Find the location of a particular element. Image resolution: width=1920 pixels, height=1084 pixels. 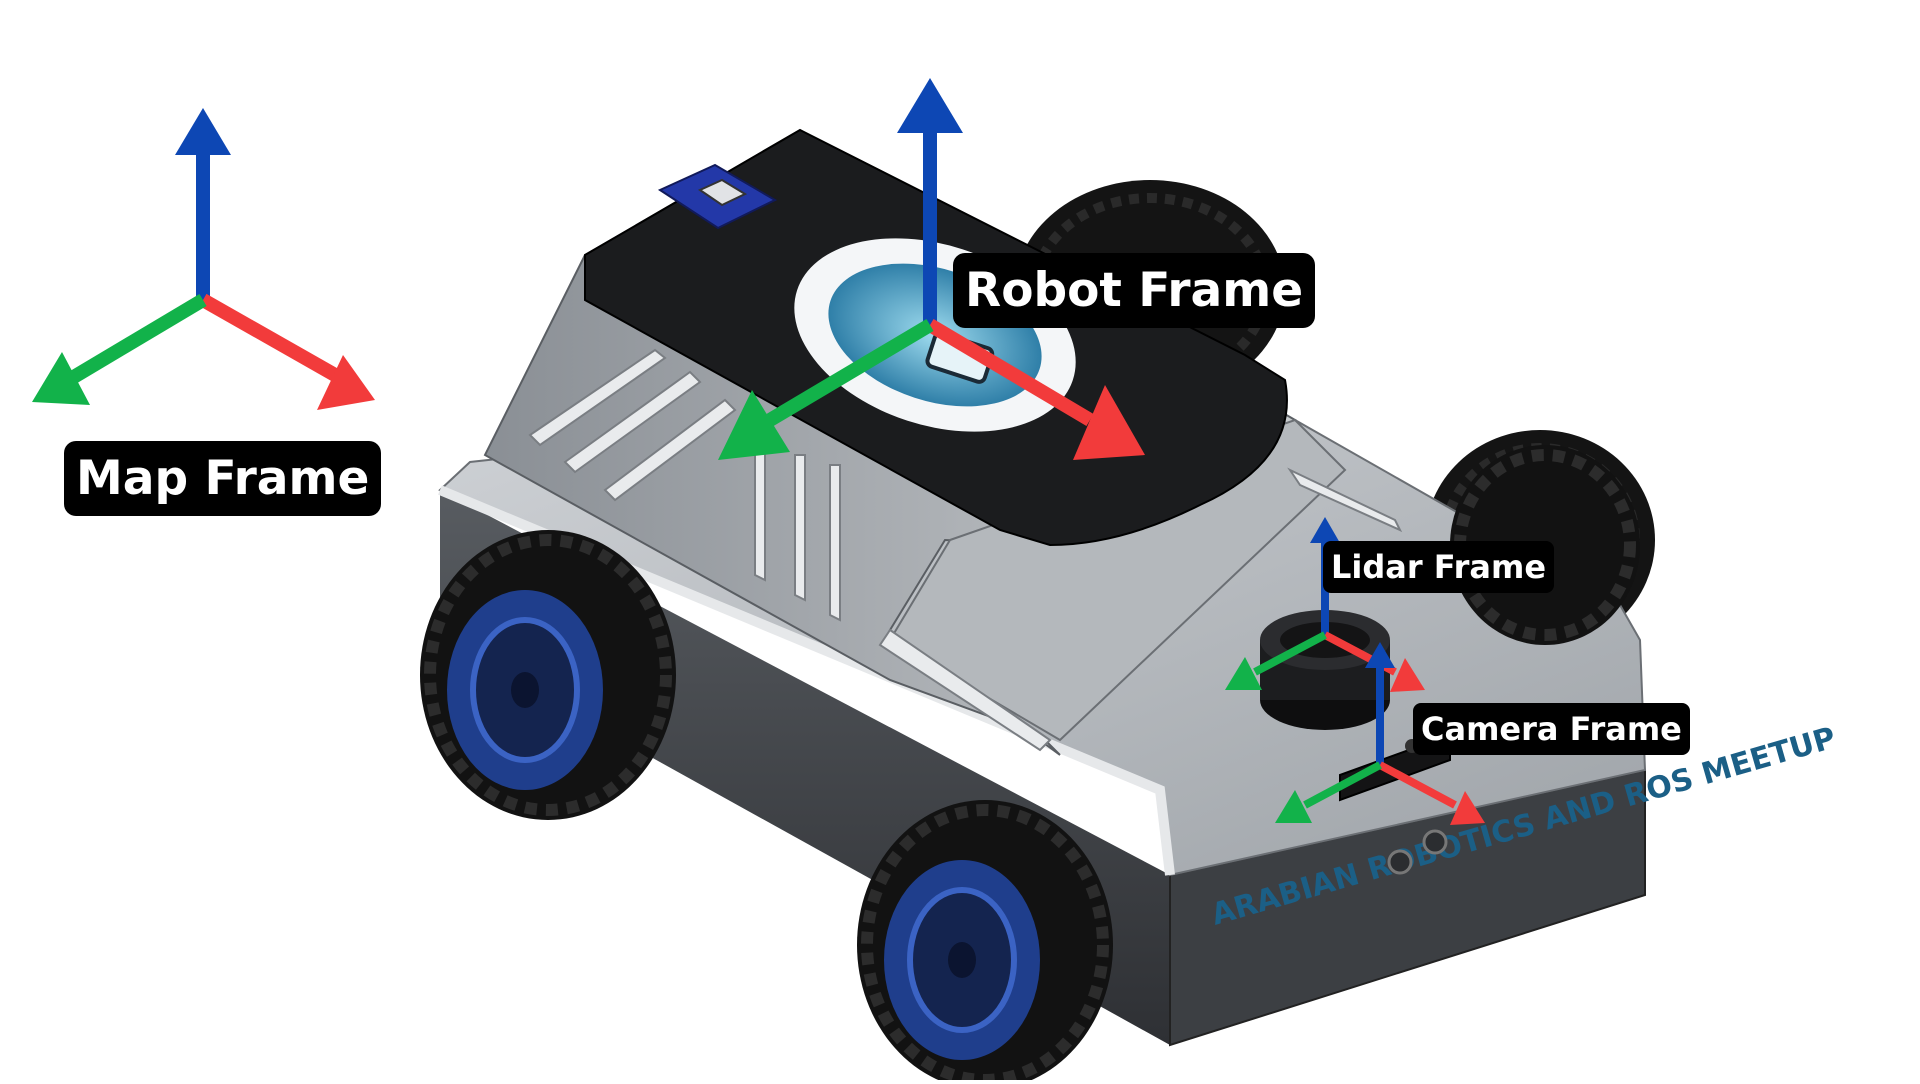

front-right-wheel is located at coordinates (985, 942).